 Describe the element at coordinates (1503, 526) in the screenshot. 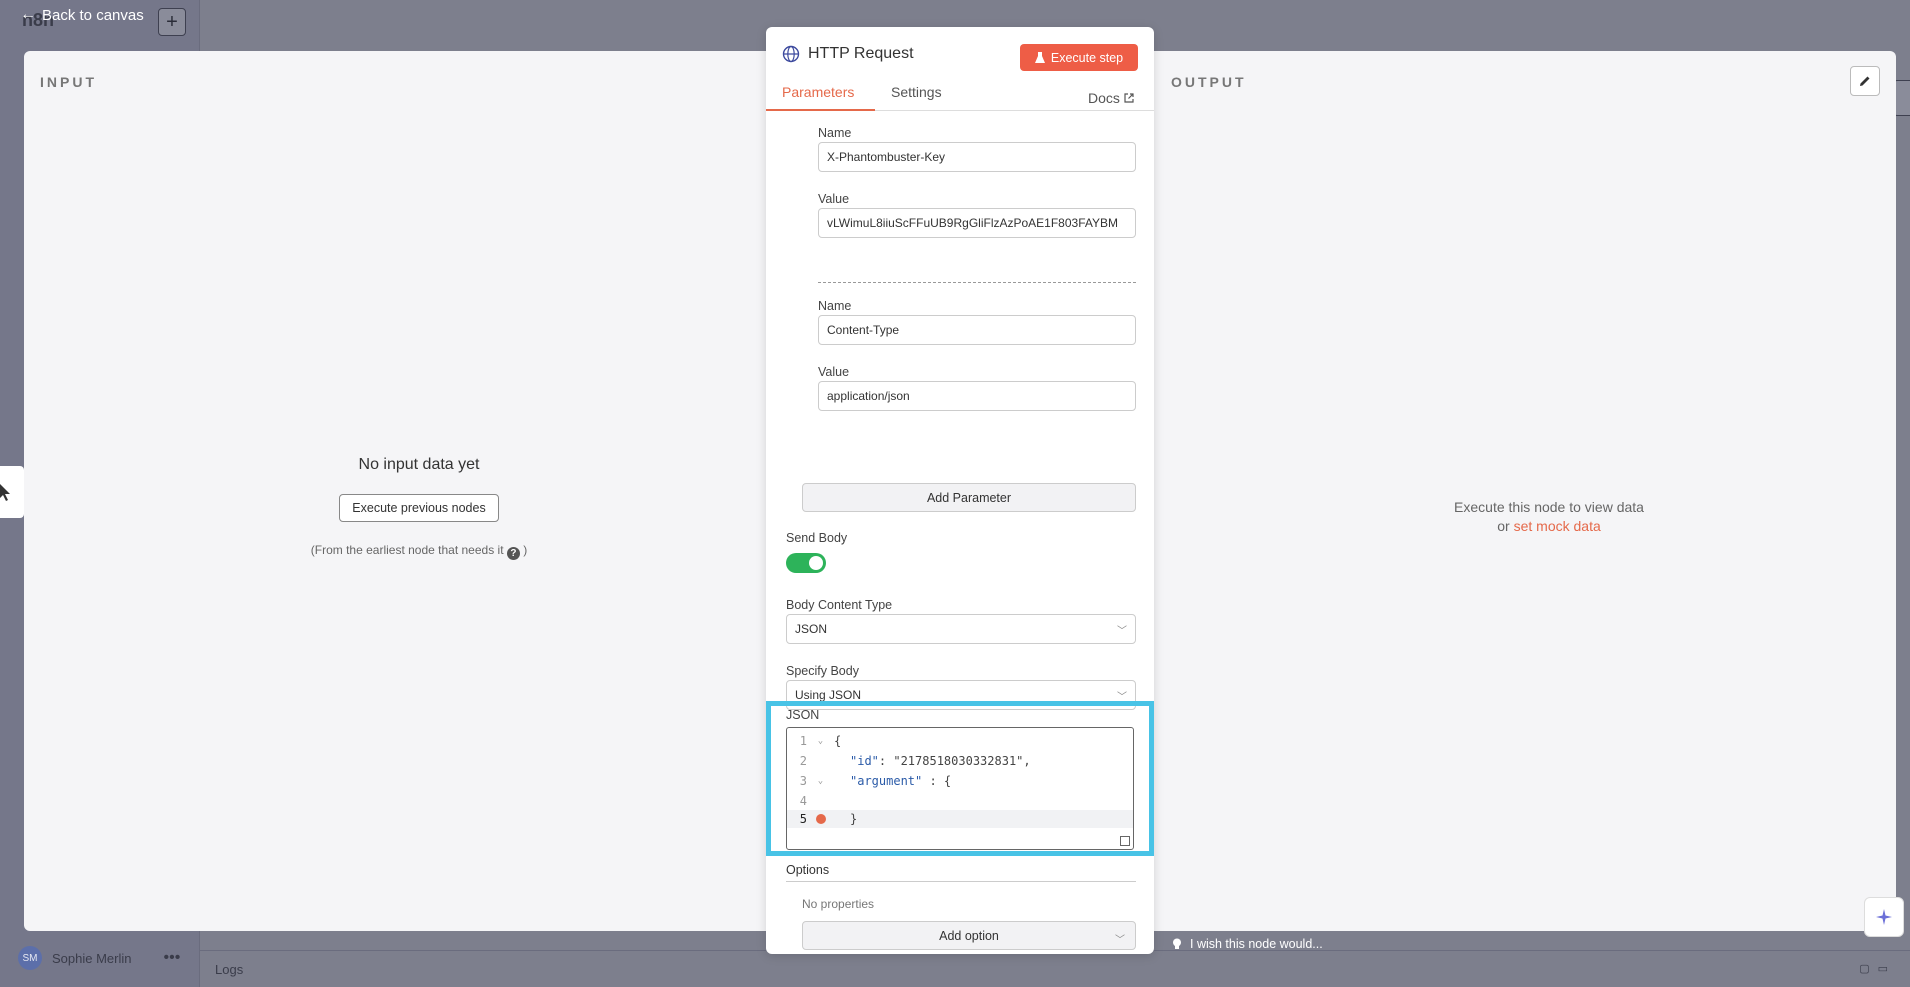

I see `output-or: or` at that location.